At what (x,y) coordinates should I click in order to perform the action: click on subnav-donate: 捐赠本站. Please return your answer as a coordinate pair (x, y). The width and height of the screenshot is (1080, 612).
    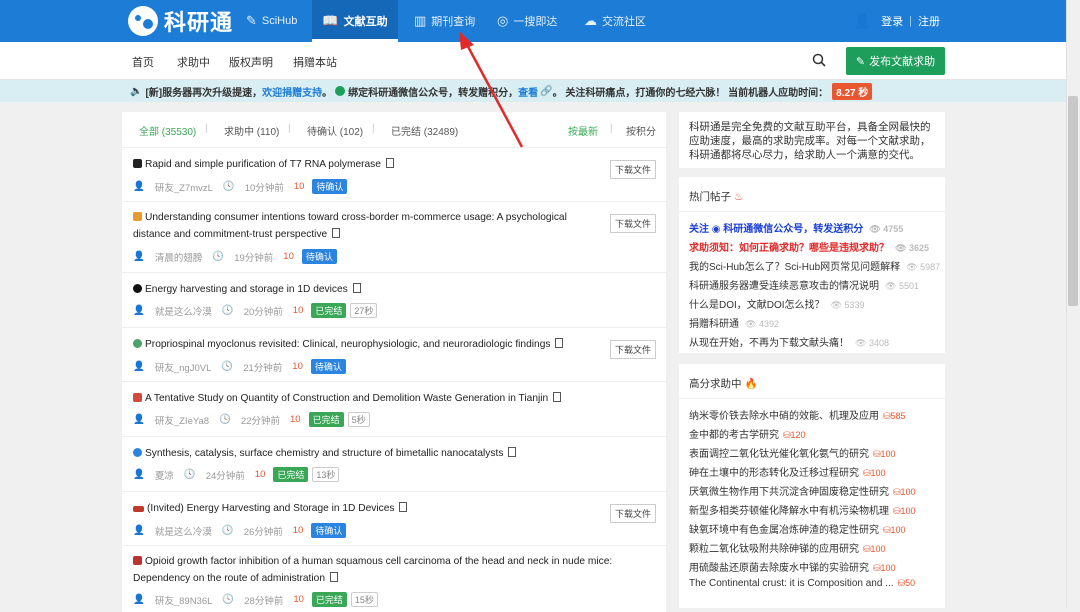
    Looking at the image, I should click on (315, 62).